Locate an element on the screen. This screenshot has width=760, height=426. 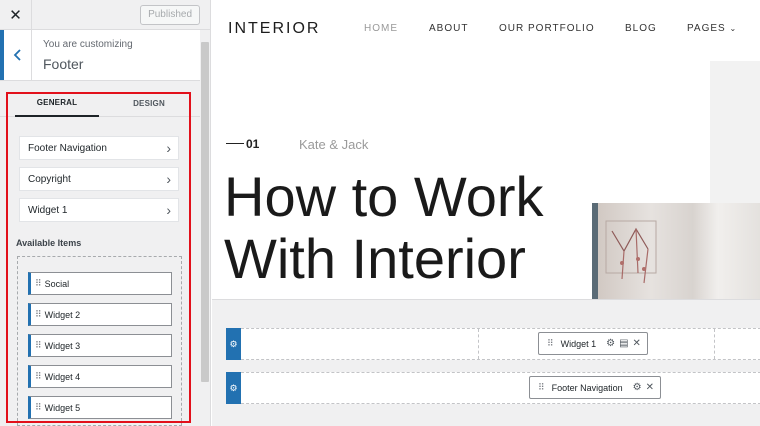
tab-general: GENERAL is located at coordinates (57, 103).